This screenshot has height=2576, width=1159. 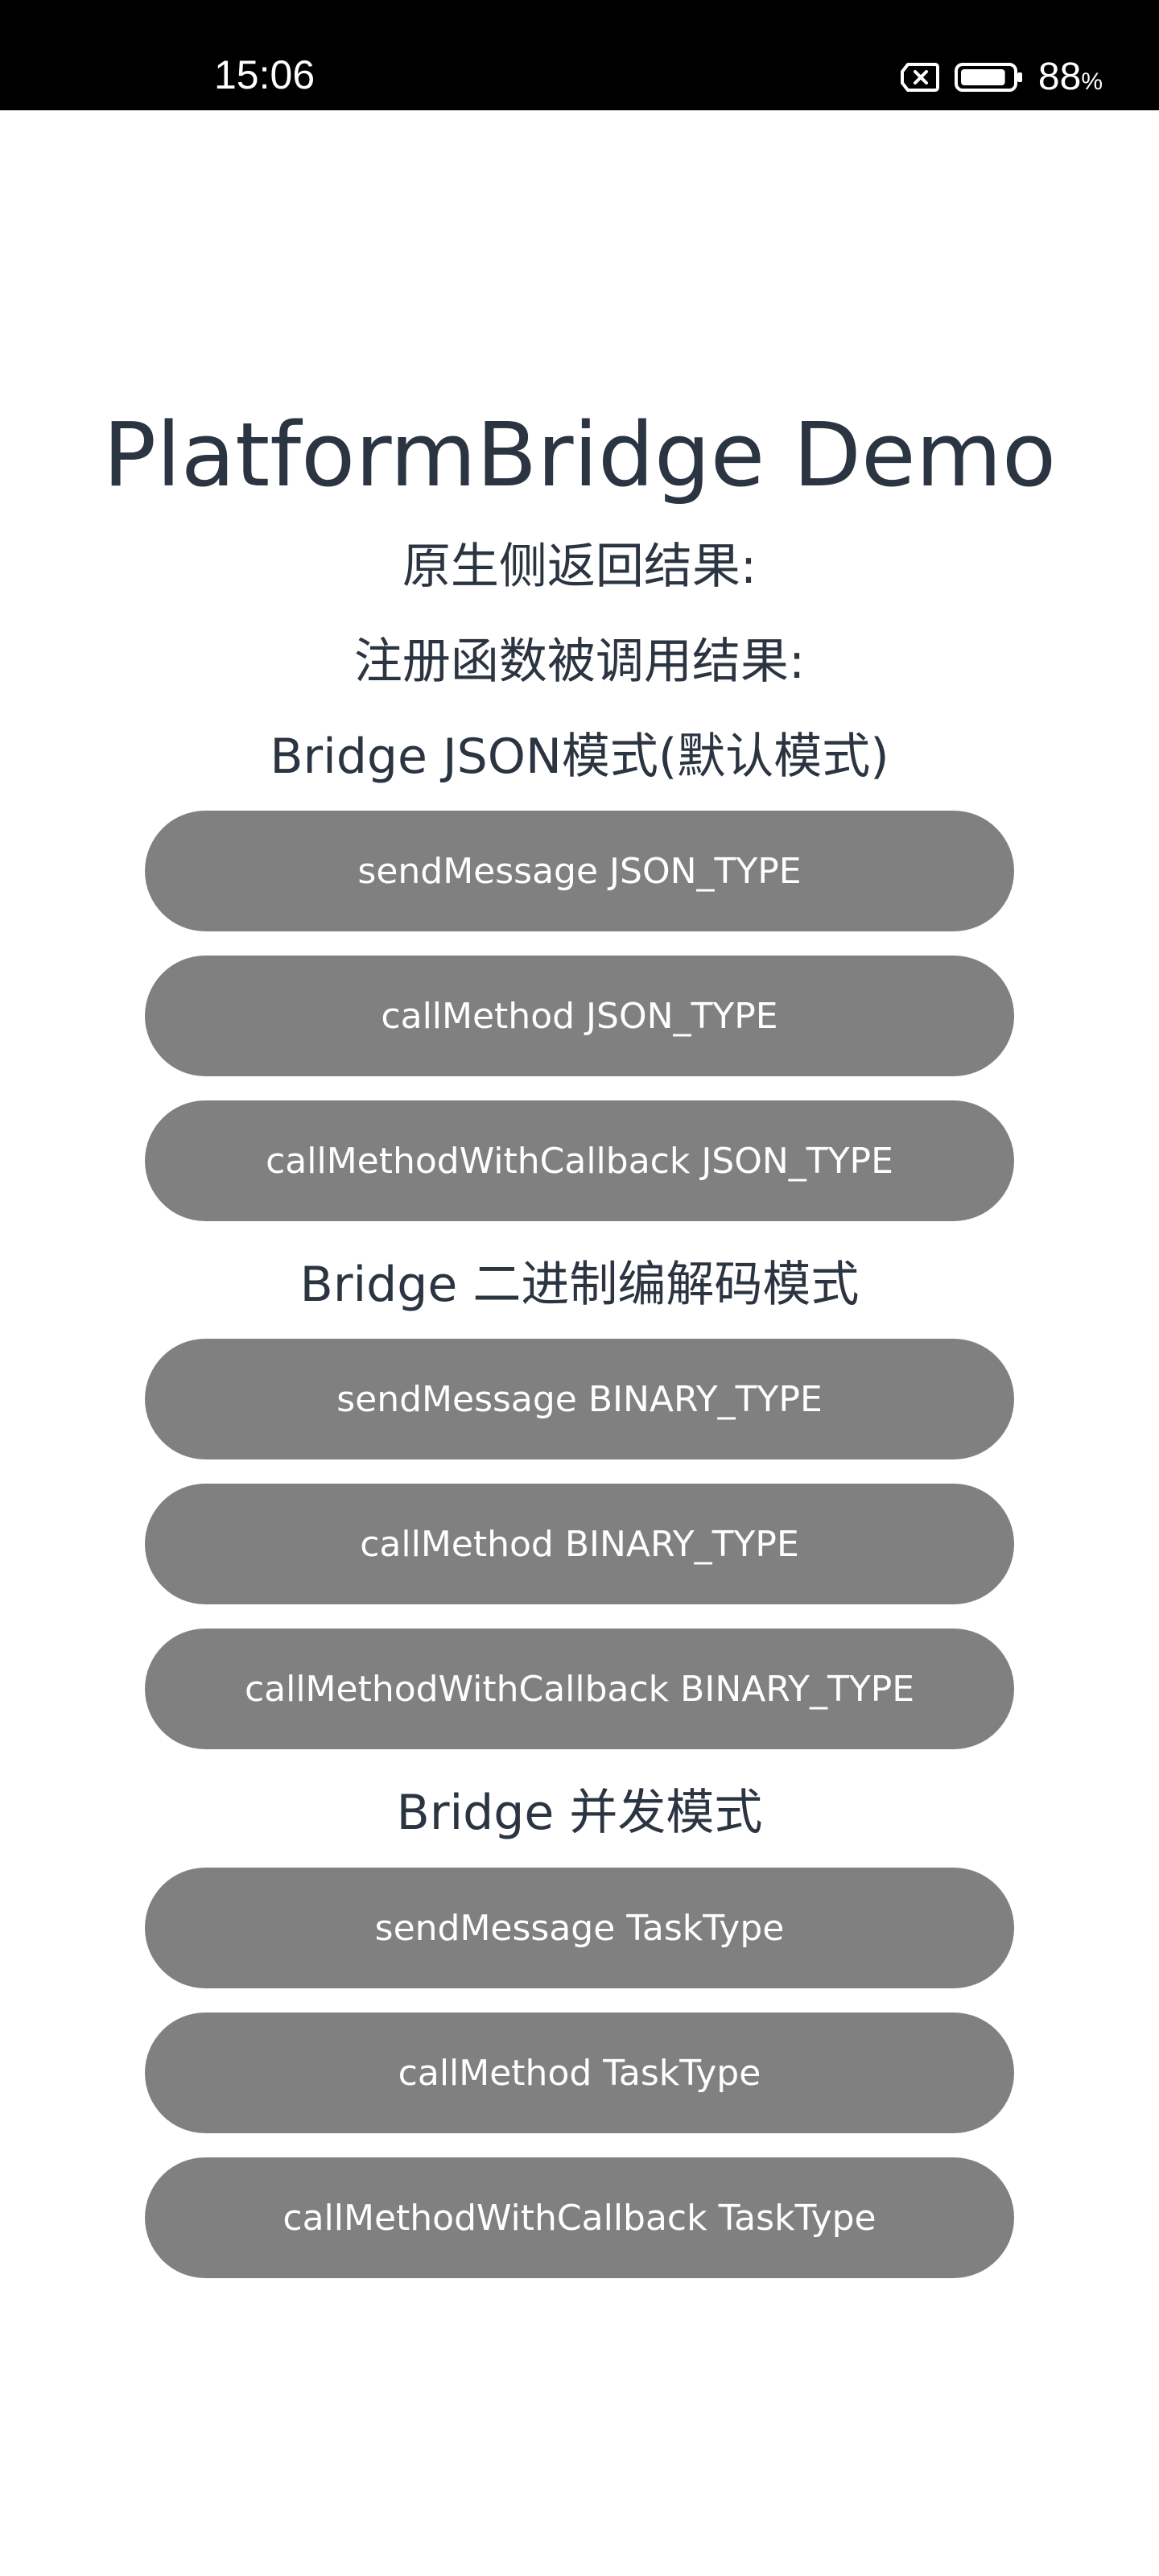 What do you see at coordinates (920, 77) in the screenshot?
I see `no-sim-icon` at bounding box center [920, 77].